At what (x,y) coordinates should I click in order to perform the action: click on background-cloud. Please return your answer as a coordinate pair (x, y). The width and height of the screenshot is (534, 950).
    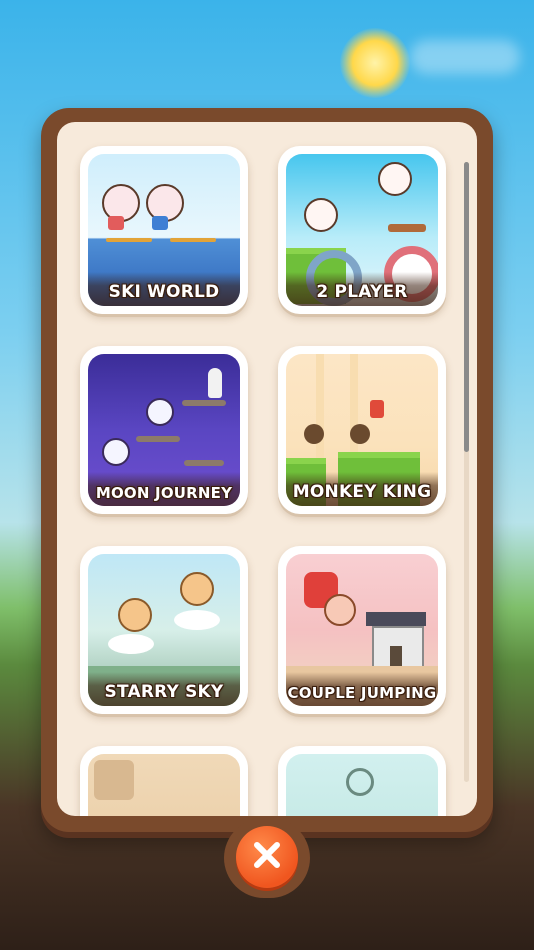
    Looking at the image, I should click on (465, 57).